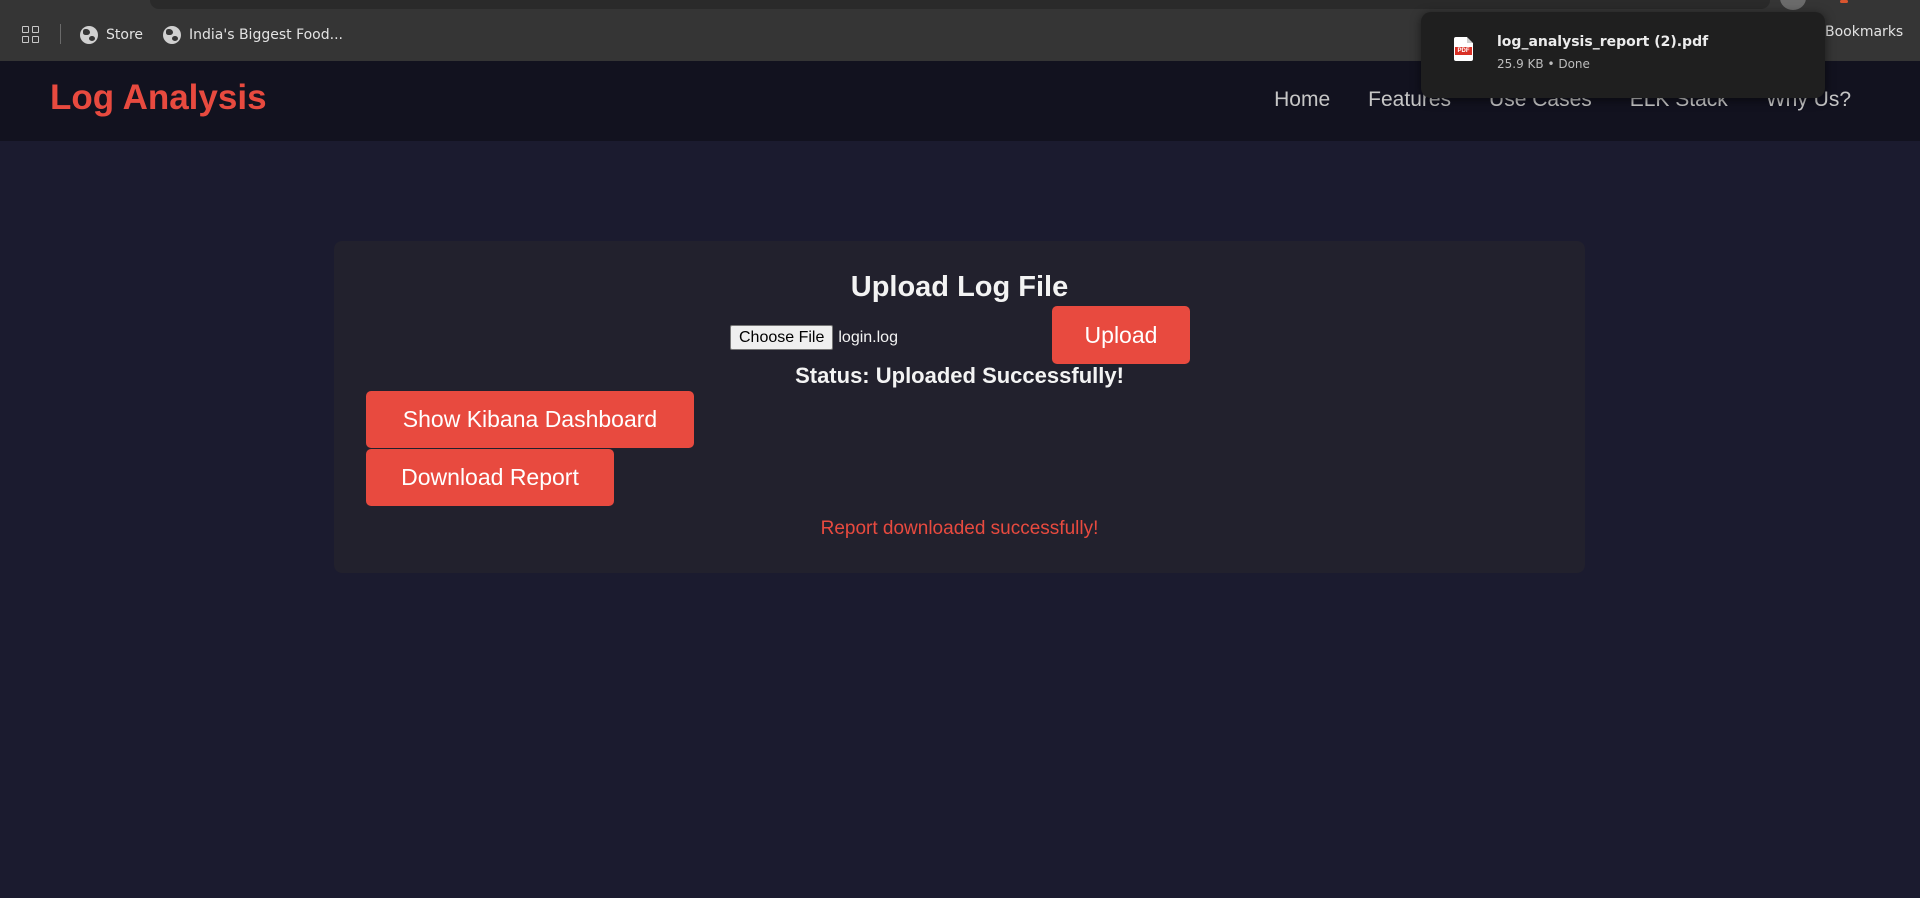  I want to click on bookmark-store: Store, so click(111, 35).